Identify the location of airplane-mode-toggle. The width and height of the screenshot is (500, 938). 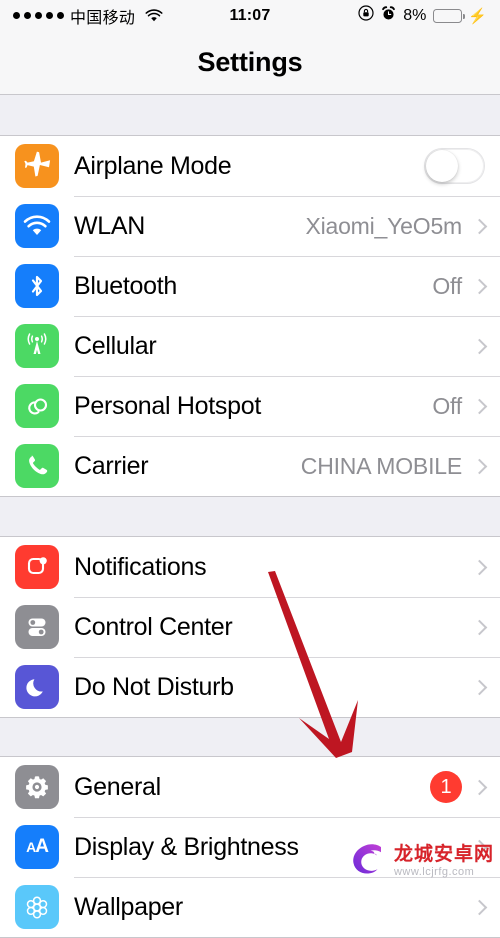
(454, 166).